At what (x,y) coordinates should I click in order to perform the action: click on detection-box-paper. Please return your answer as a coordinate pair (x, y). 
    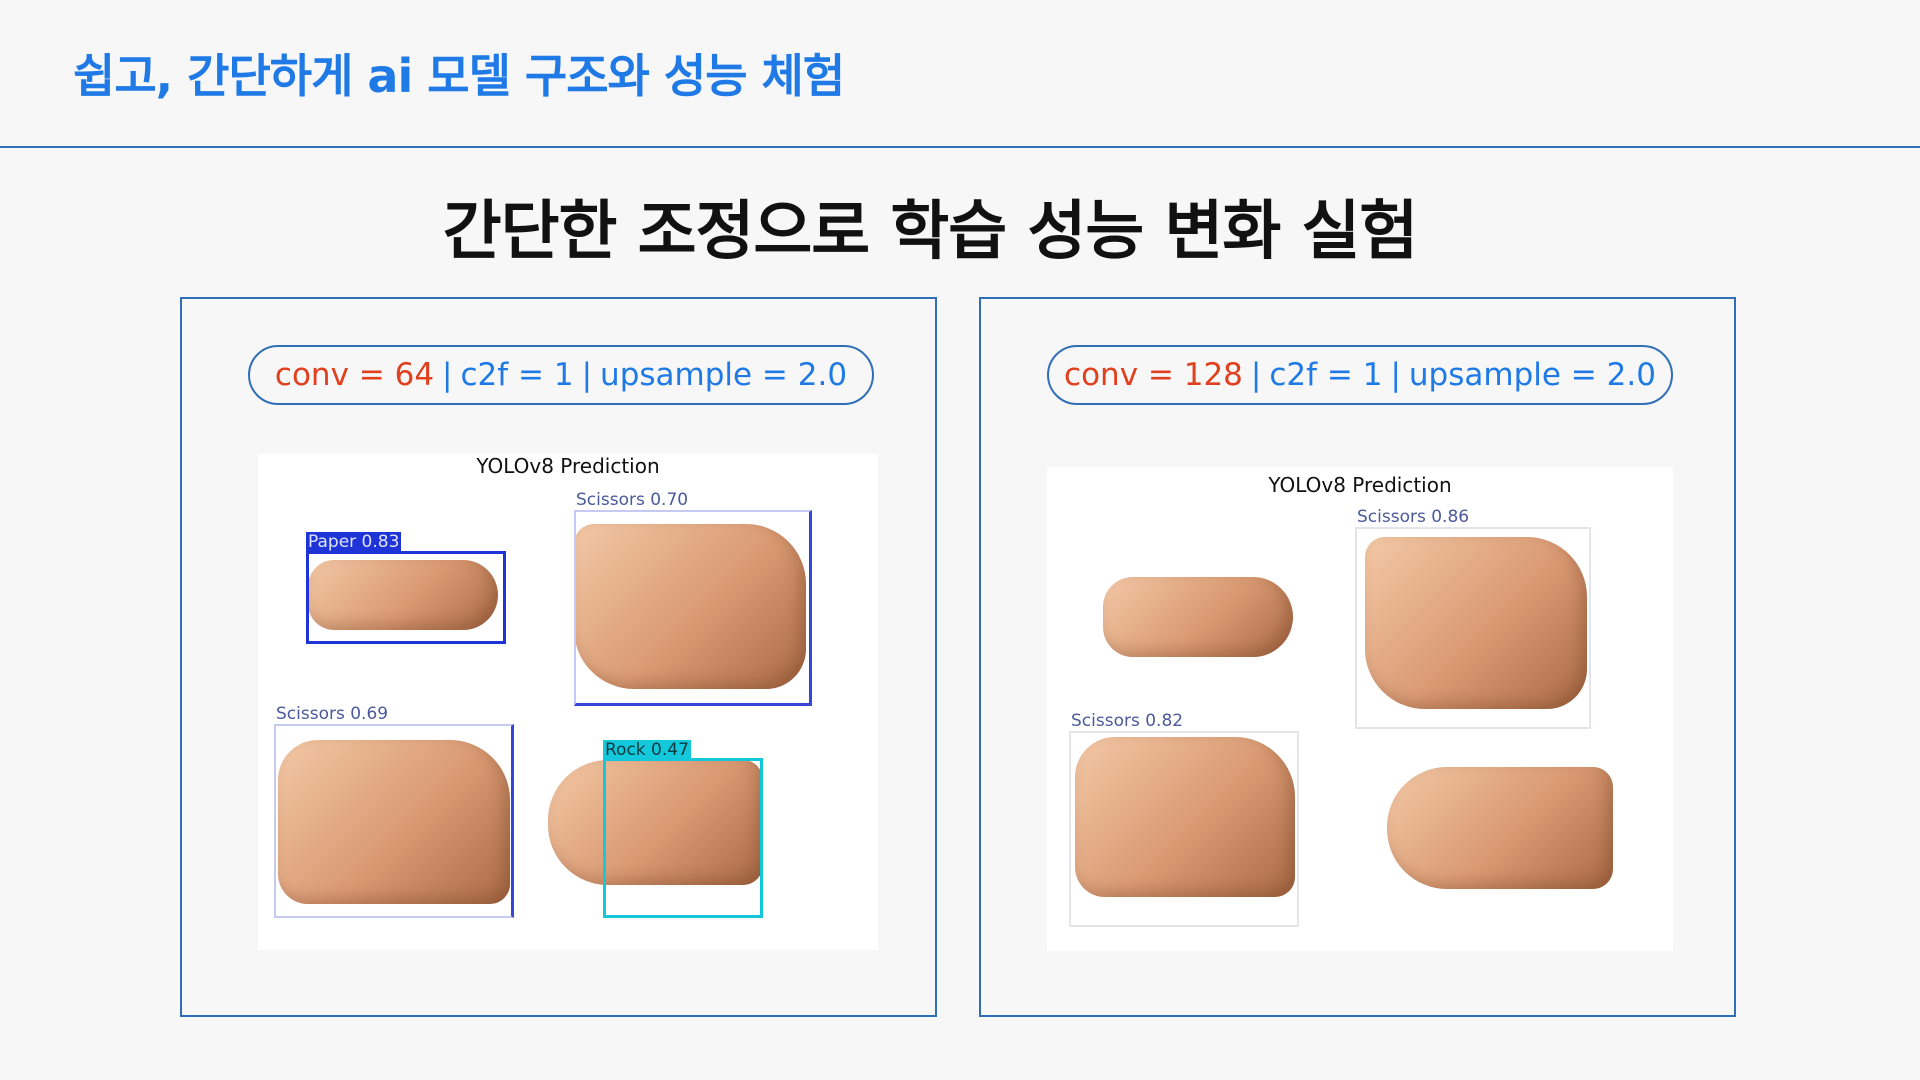
    Looking at the image, I should click on (406, 597).